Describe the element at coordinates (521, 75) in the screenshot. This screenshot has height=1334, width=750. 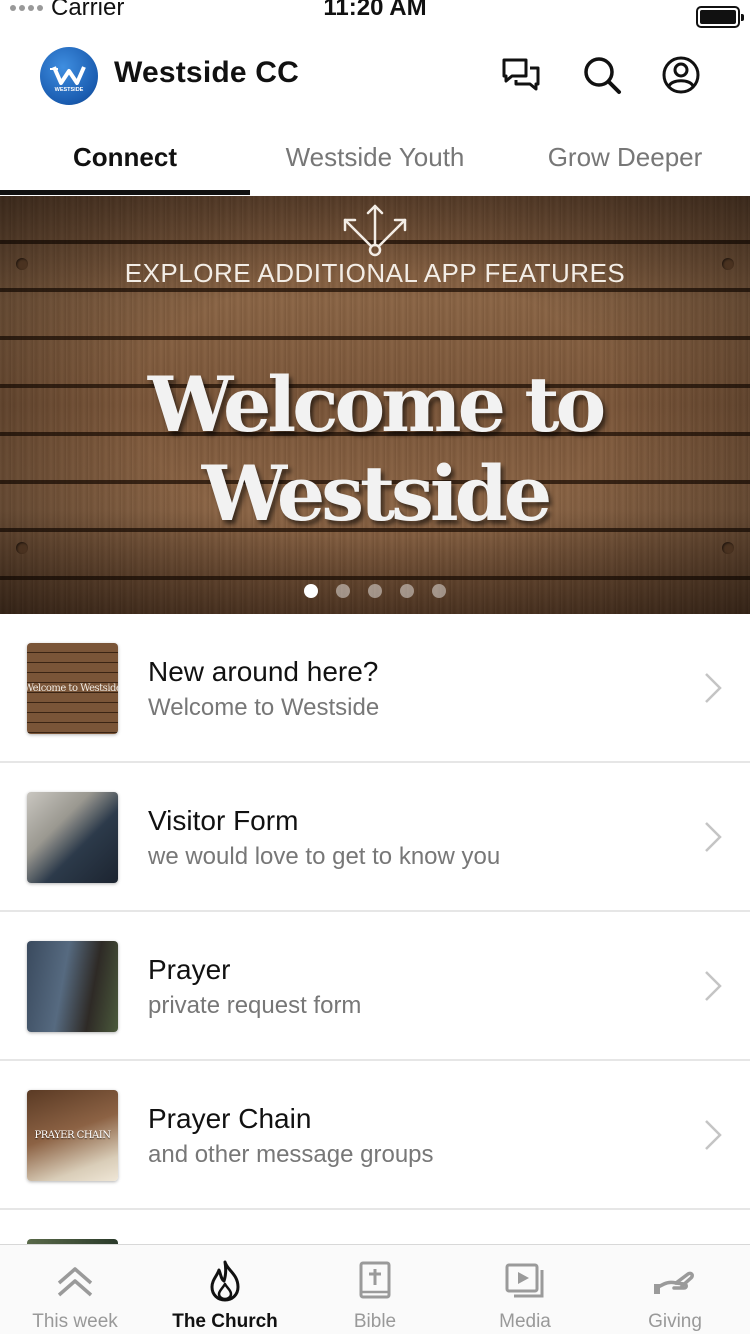
I see `chat-icon` at that location.